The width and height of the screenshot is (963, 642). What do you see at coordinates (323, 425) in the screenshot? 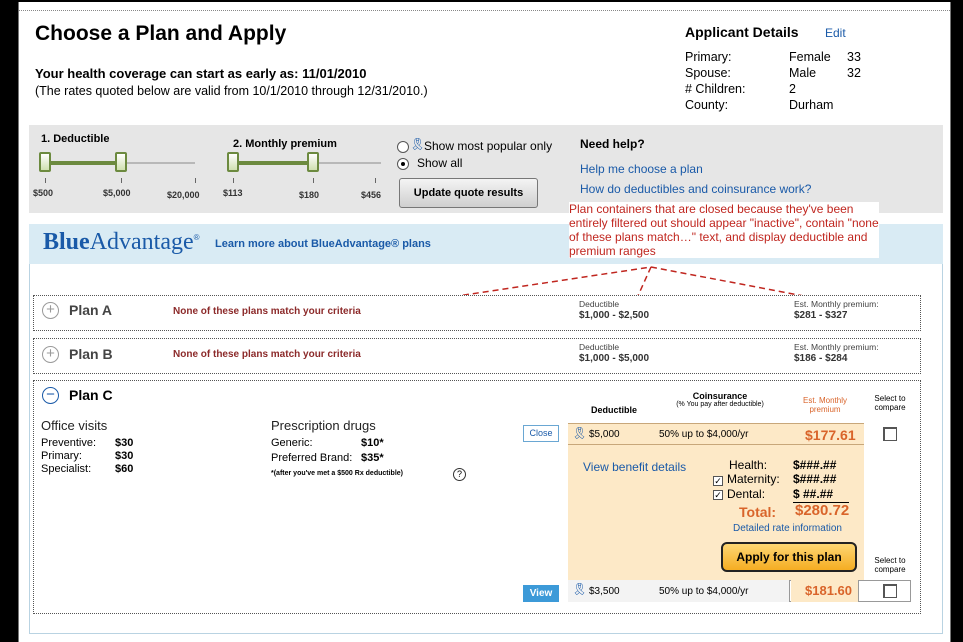
I see `prescription-title: Prescription drugs` at bounding box center [323, 425].